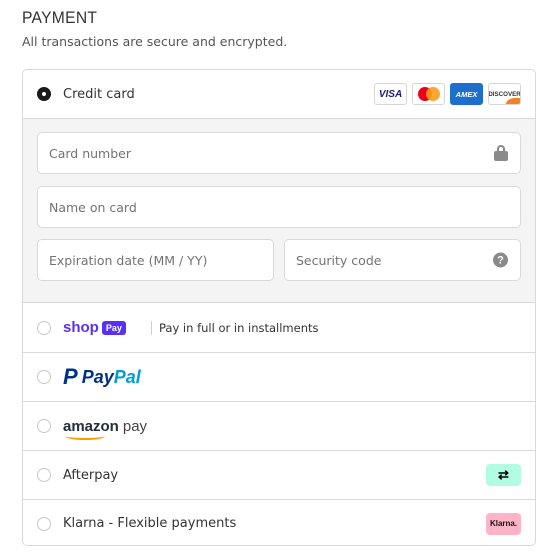 The image size is (560, 560). What do you see at coordinates (503, 475) in the screenshot?
I see `afterpay-logo-icon: ⇄` at bounding box center [503, 475].